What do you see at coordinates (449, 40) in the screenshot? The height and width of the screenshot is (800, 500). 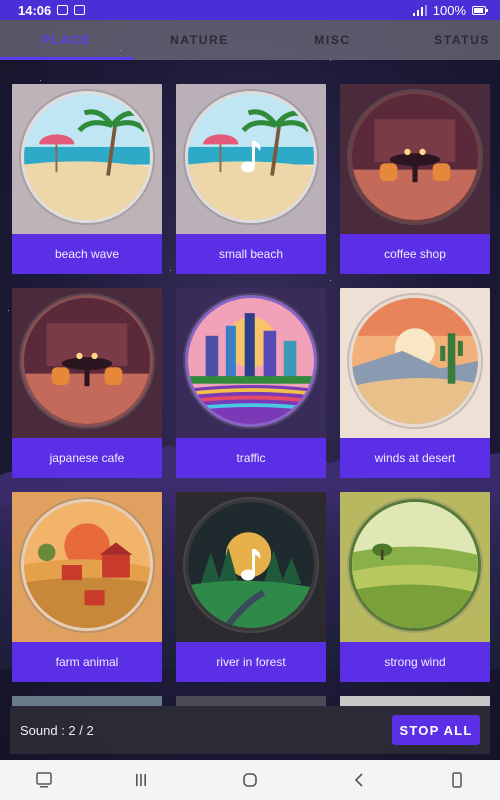 I see `tab-status: STATUS` at bounding box center [449, 40].